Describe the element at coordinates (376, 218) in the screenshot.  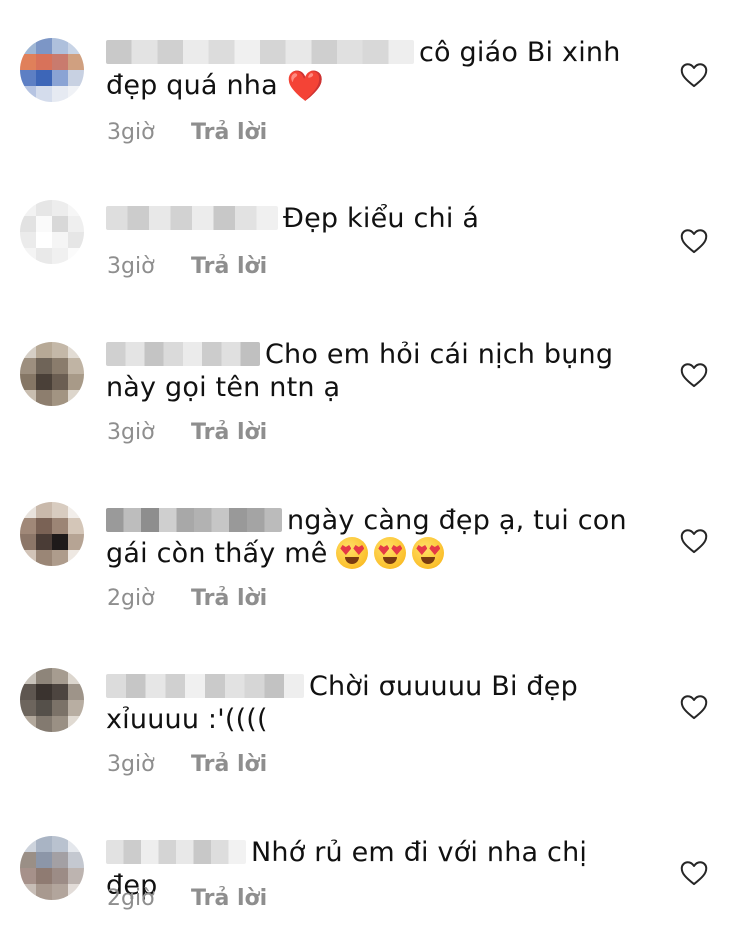
I see `comment-text: Đẹp kiểu chi á` at that location.